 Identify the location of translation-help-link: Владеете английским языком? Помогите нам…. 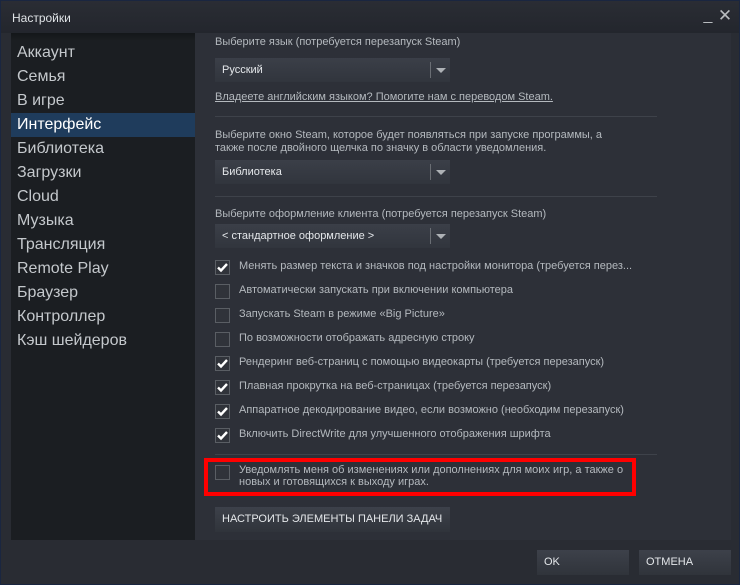
(384, 97).